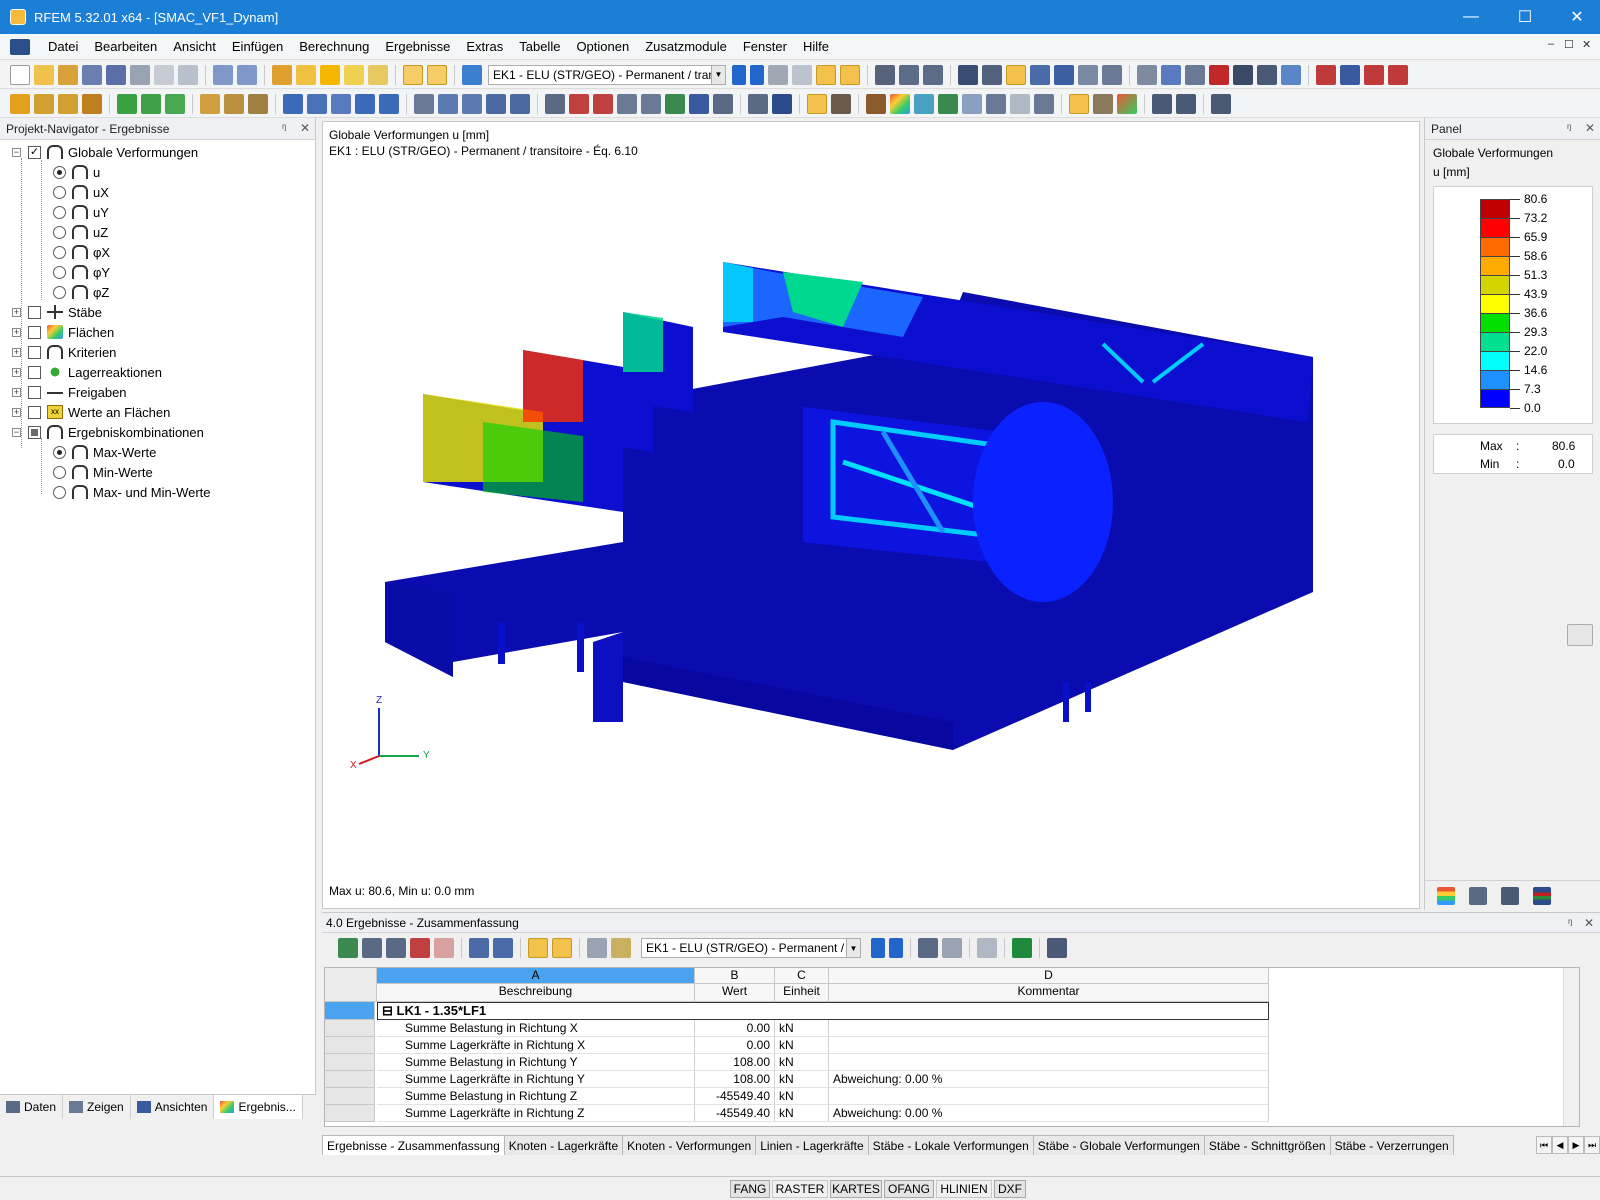 This screenshot has height=1200, width=1600. I want to click on next-table-icon, so click(503, 948).